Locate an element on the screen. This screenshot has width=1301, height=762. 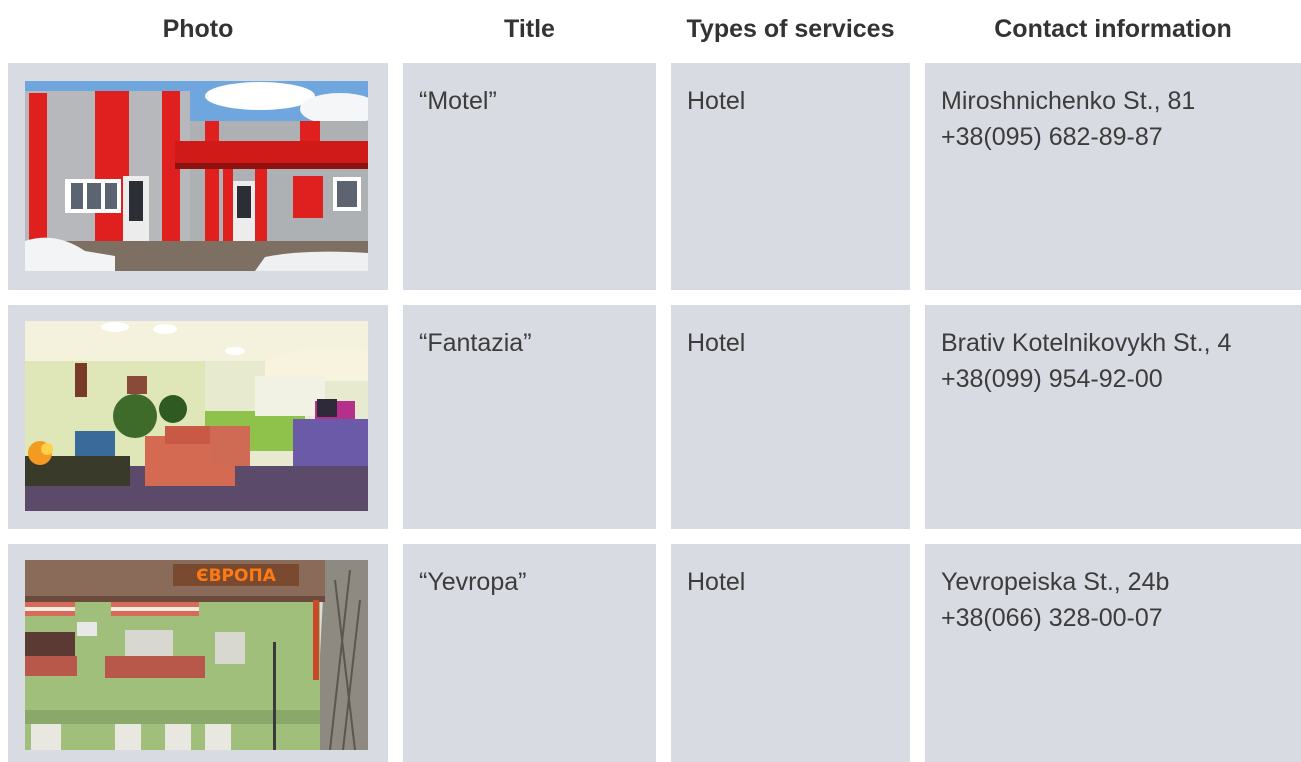
motel-photo is located at coordinates (196, 176).